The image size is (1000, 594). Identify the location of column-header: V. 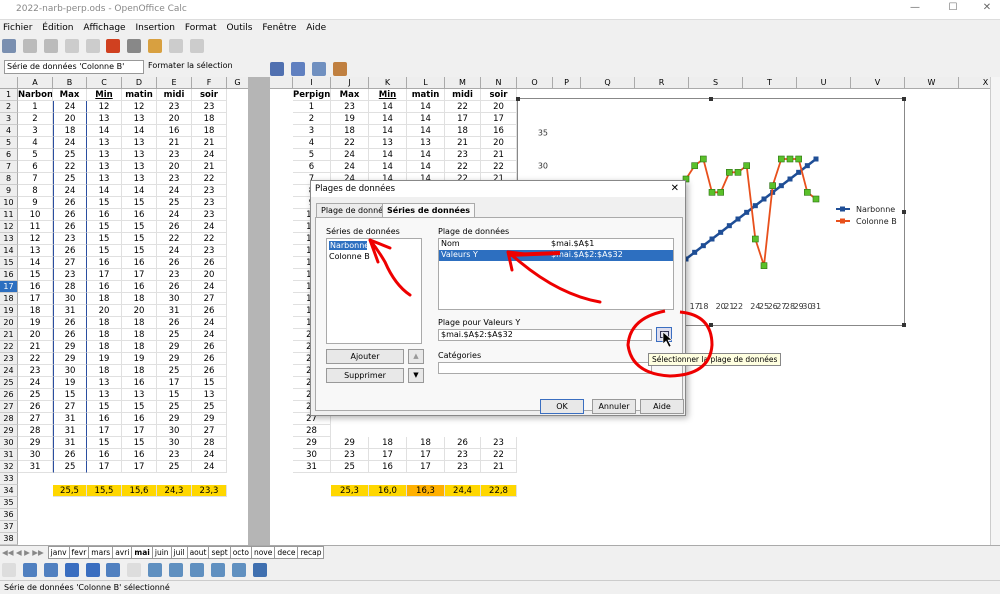
(878, 83).